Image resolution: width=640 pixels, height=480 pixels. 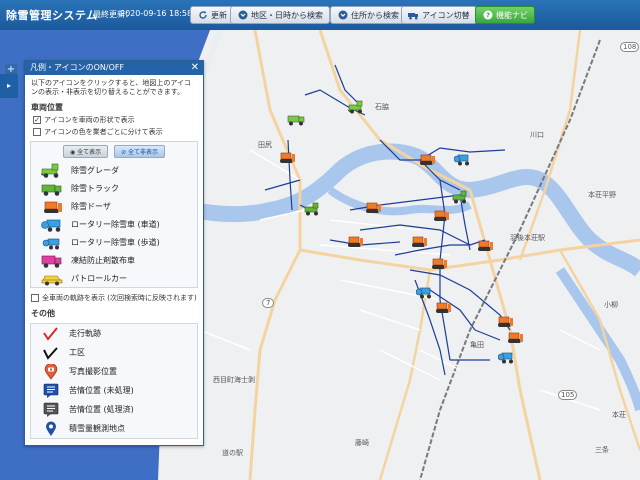 I want to click on panel-collapse-tab: ▸, so click(x=9, y=86).